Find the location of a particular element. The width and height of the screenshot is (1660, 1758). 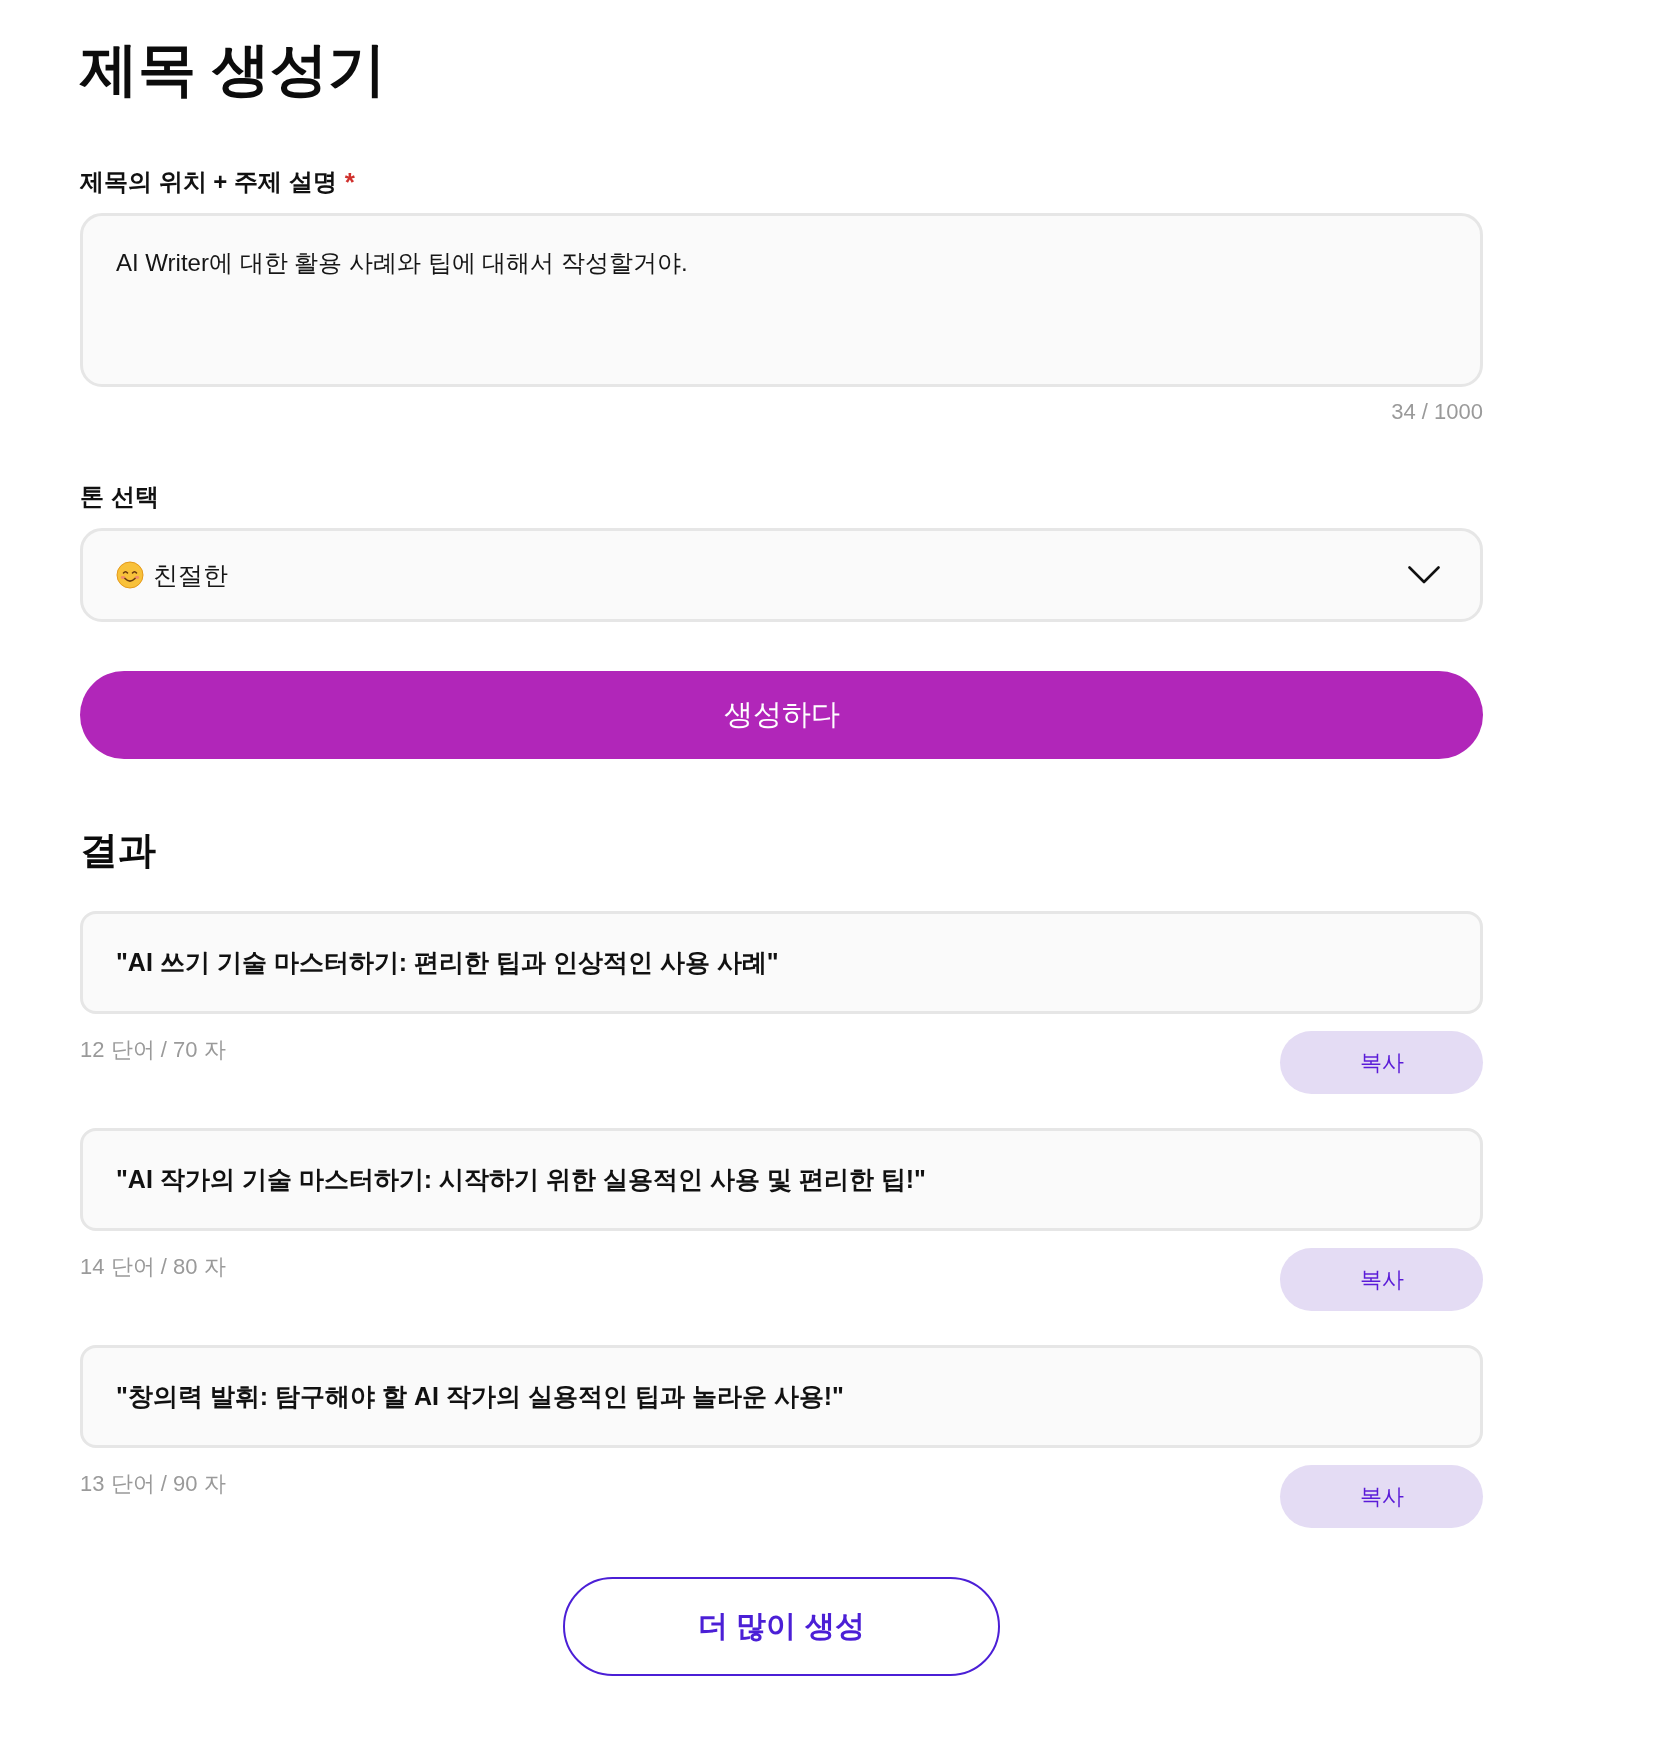

required-asterisk: * is located at coordinates (349, 182).